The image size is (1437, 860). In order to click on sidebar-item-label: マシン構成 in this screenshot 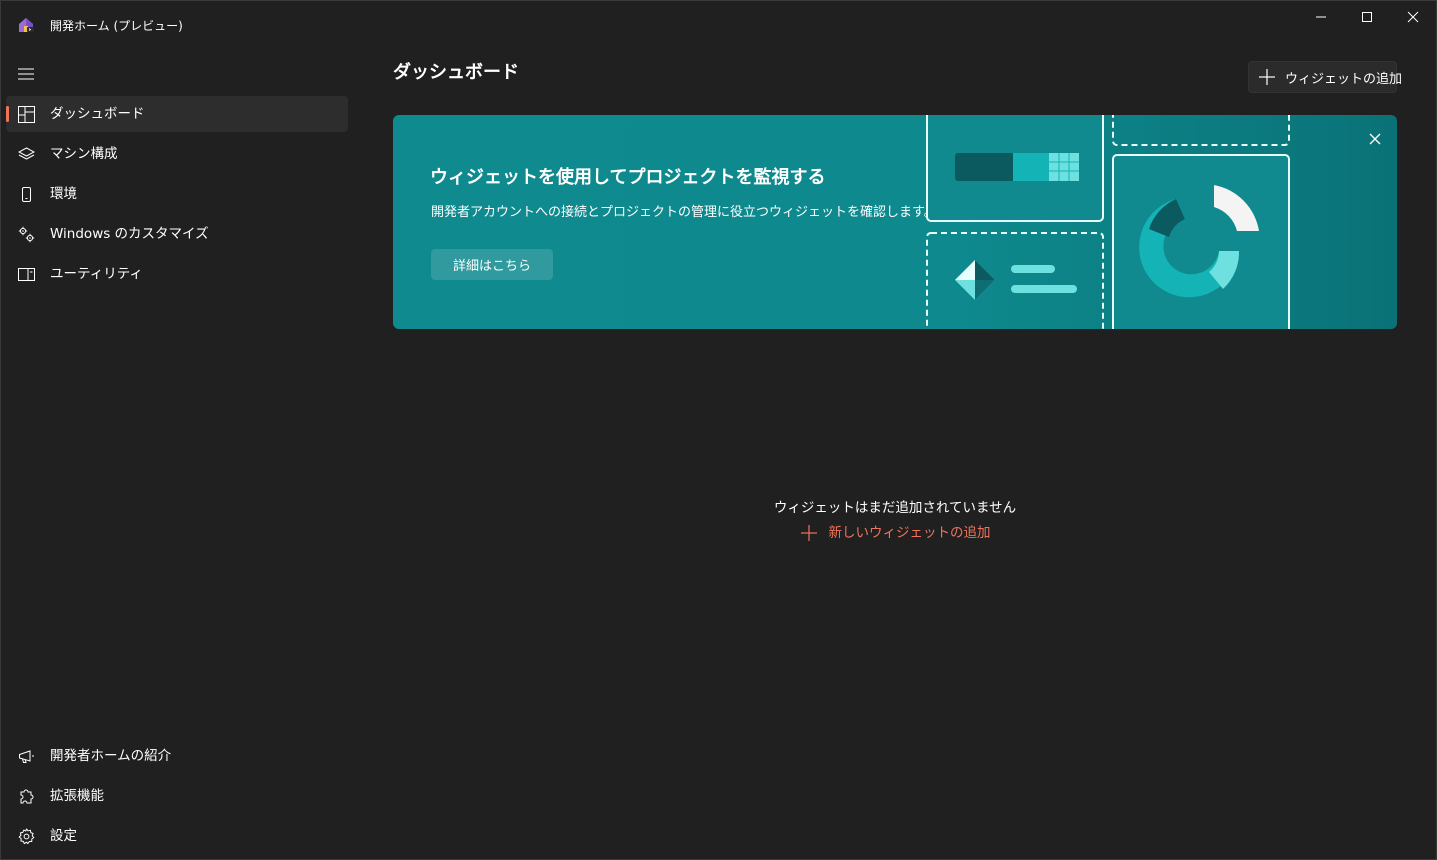, I will do `click(84, 154)`.